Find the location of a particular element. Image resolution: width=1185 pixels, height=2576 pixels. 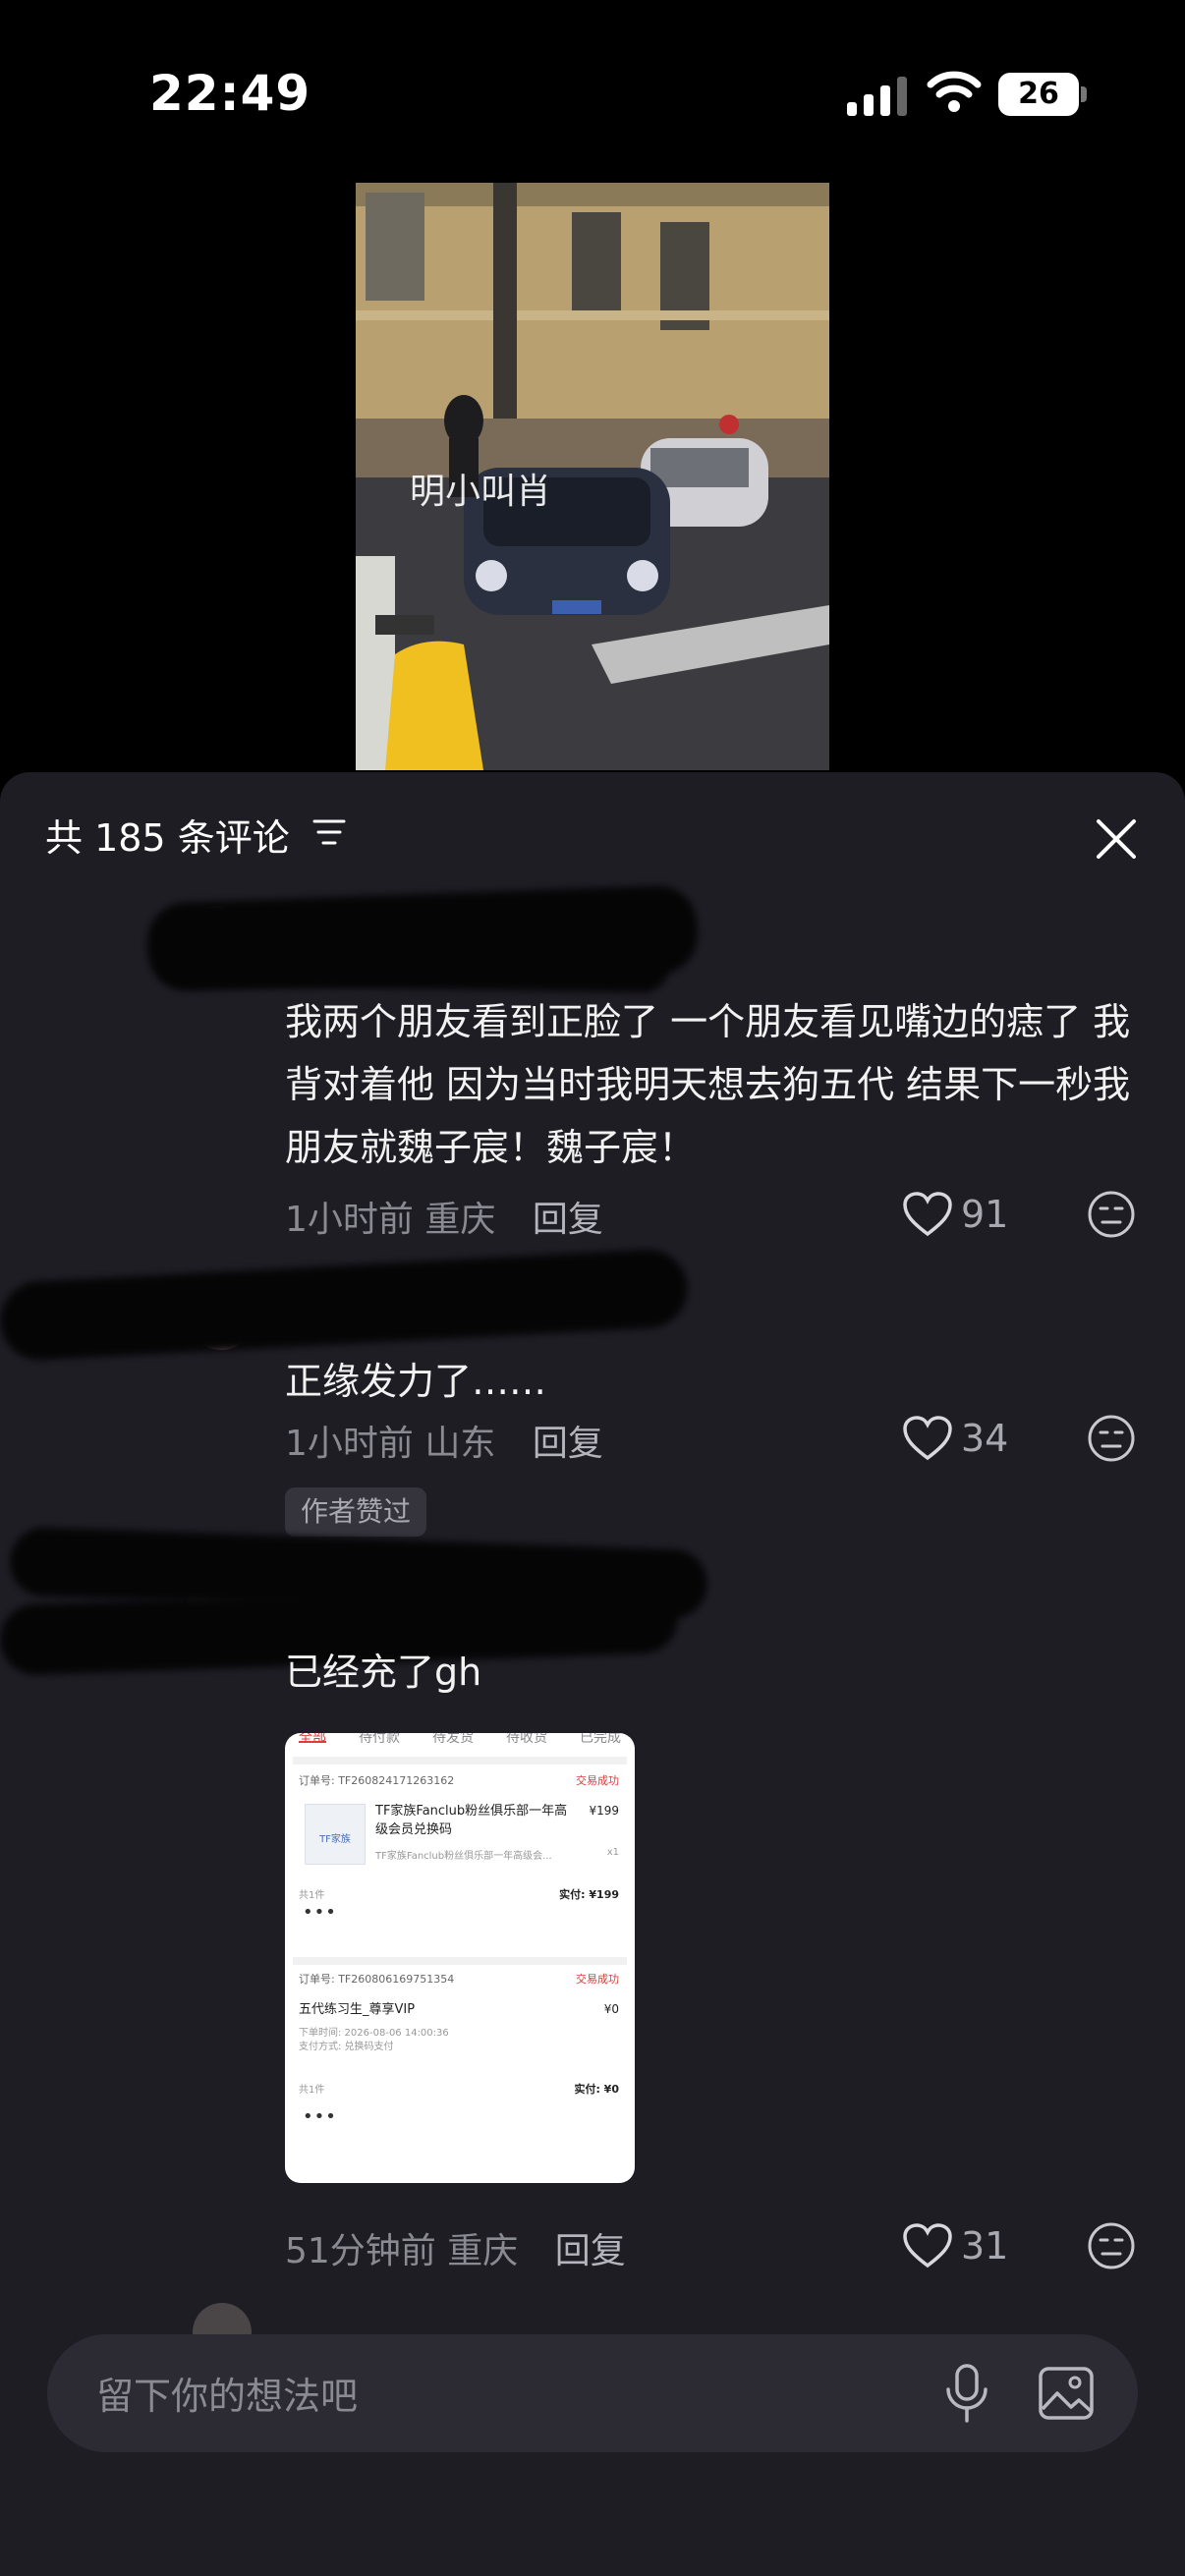

order-paid: 实付: ¥199 is located at coordinates (589, 1894).